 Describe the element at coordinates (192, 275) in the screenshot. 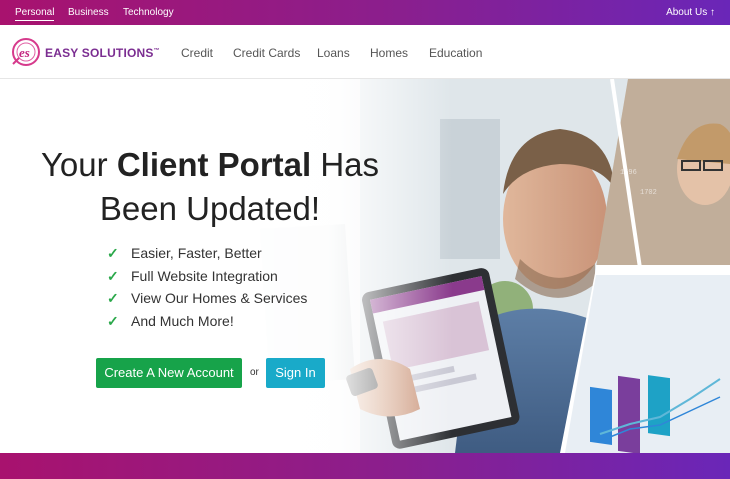

I see `list-item: ✓ Full Website Integration` at that location.